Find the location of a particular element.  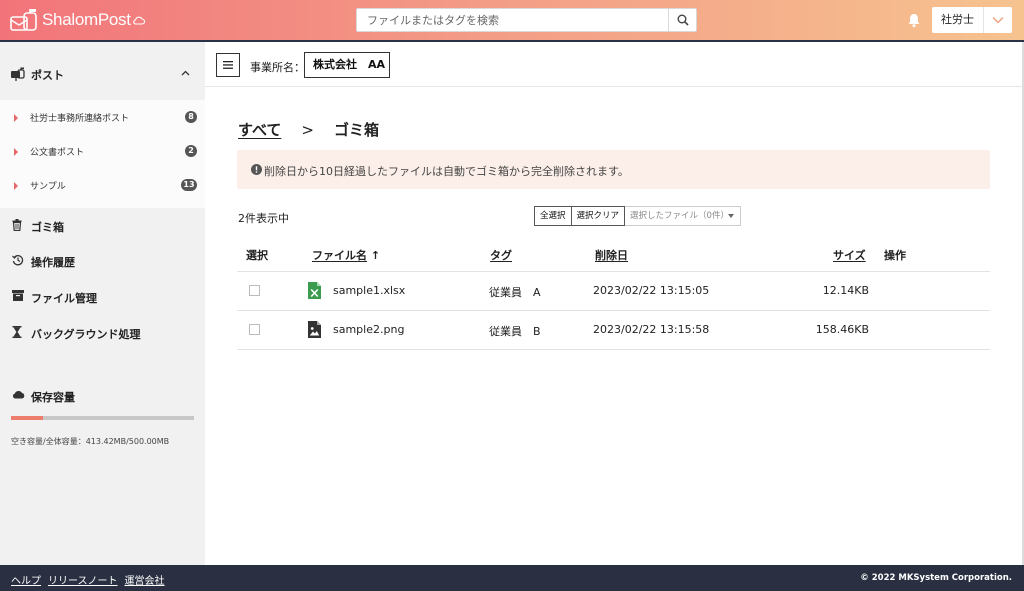

search-box is located at coordinates (526, 20).